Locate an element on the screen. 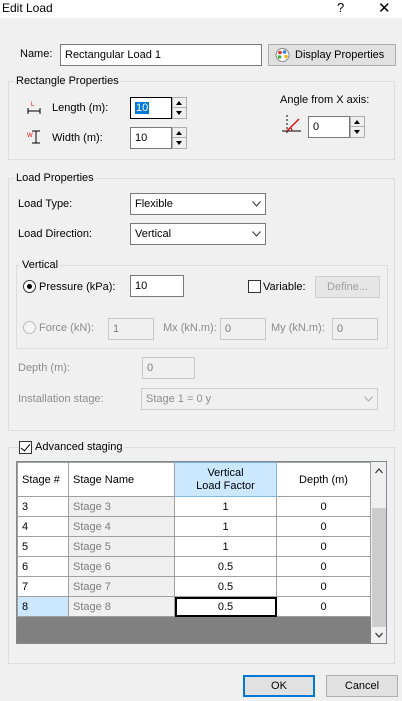 This screenshot has width=402, height=701. length-icon: L is located at coordinates (34, 107).